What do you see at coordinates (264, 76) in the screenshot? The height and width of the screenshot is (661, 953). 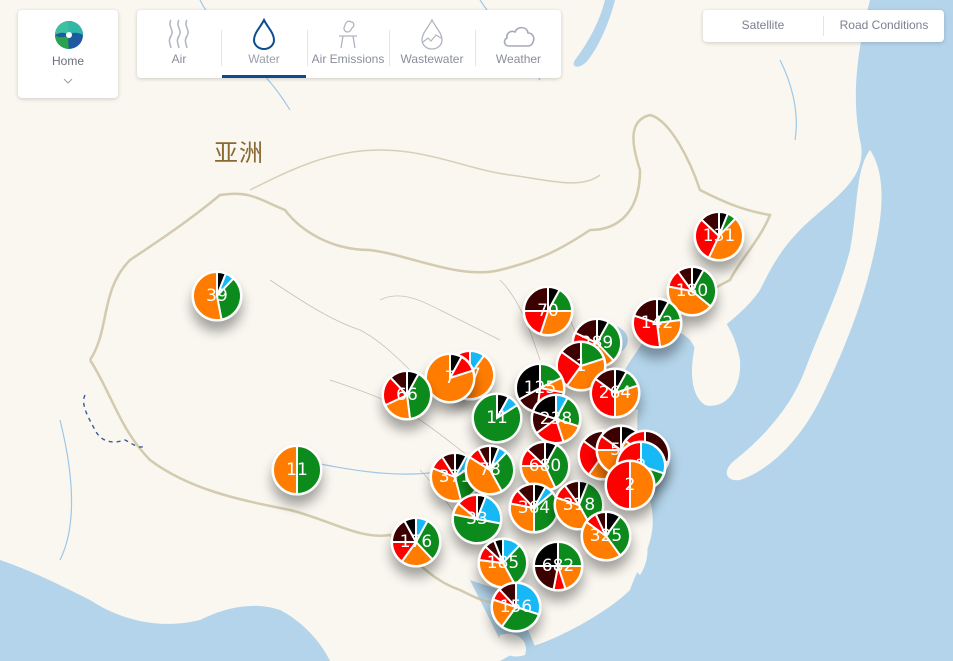 I see `active-tab-indicator` at bounding box center [264, 76].